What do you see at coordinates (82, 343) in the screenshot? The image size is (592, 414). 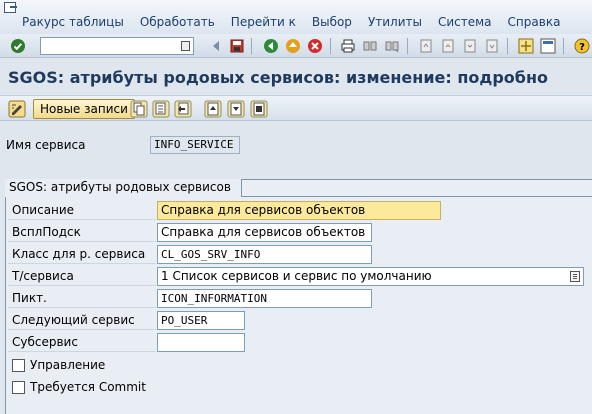 I see `subservice-label: Субсервис` at bounding box center [82, 343].